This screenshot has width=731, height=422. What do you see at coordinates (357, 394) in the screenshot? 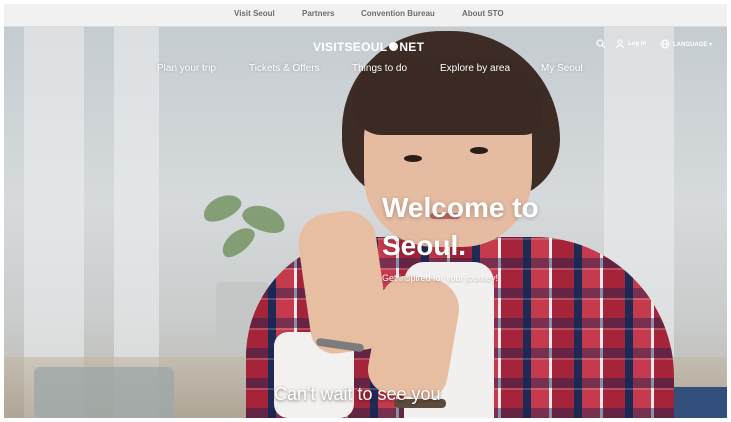
I see `video-caption: Can't wait to see you` at bounding box center [357, 394].